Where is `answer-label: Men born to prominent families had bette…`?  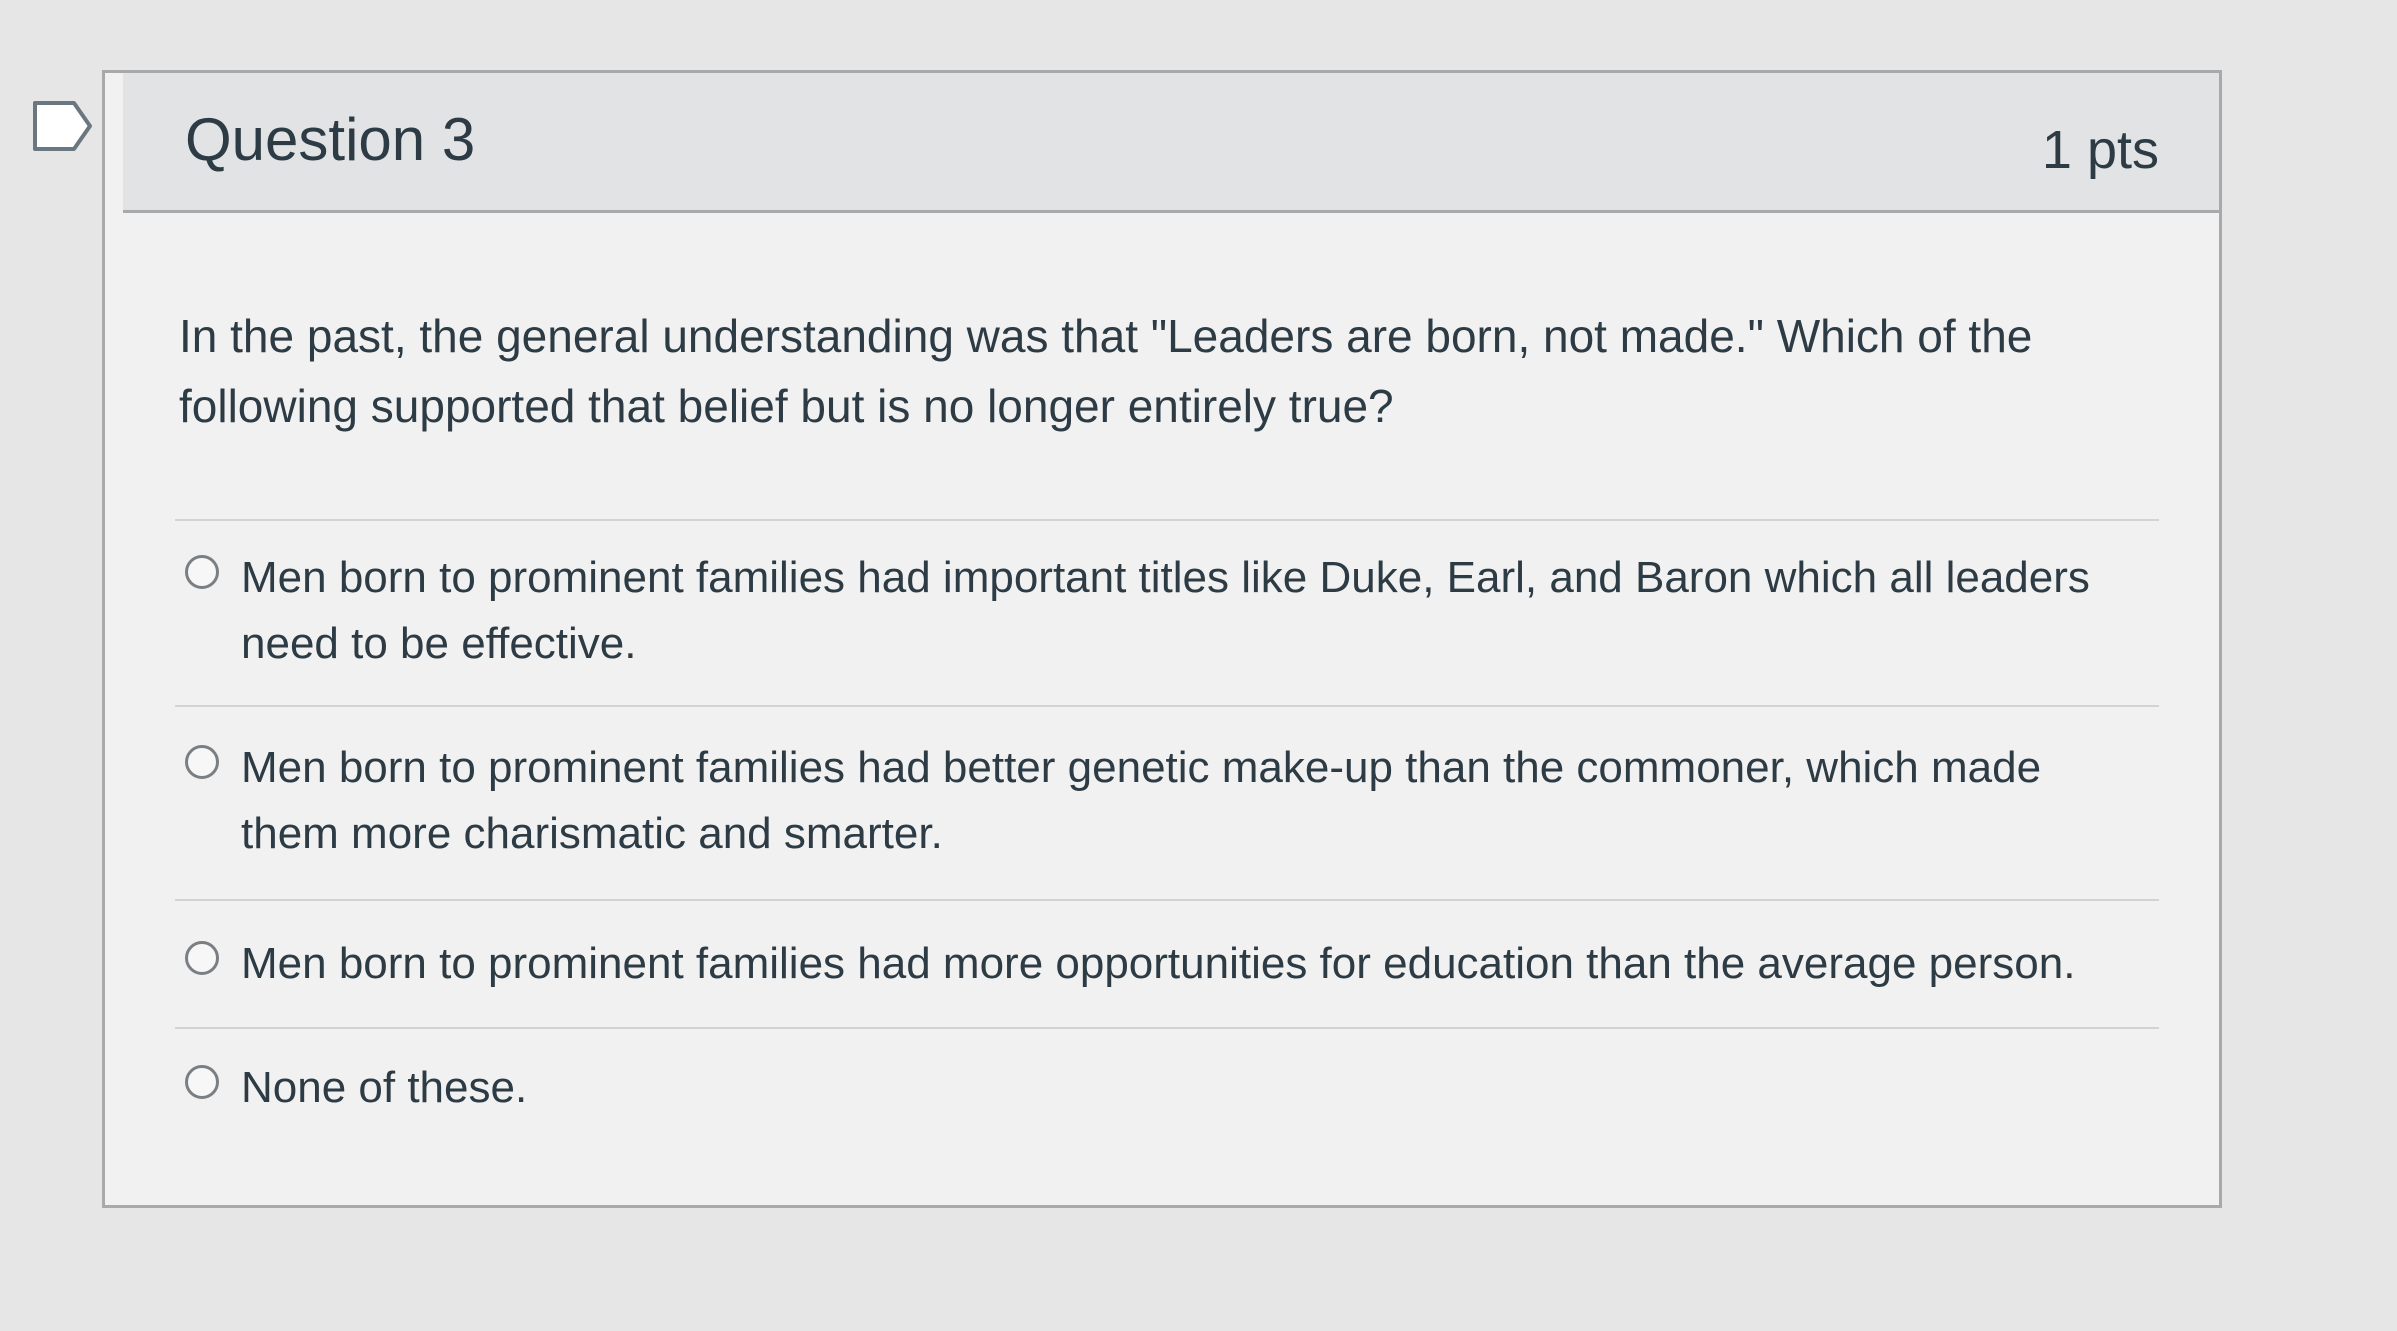 answer-label: Men born to prominent families had bette… is located at coordinates (1181, 801).